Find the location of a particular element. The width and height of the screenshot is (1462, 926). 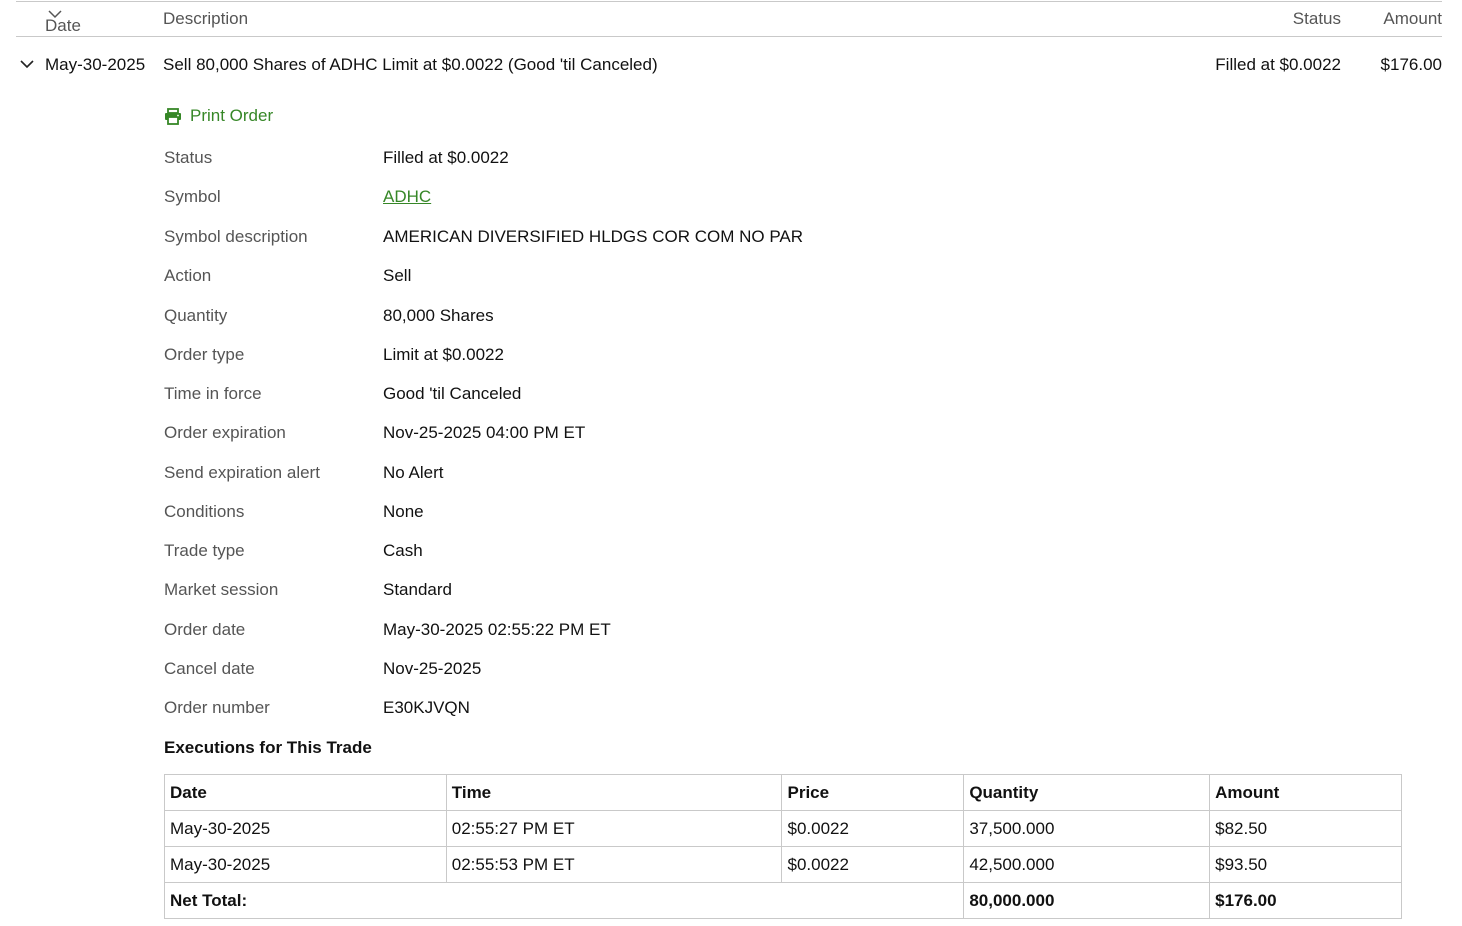

exec-col-amount: Amount is located at coordinates (1305, 792).